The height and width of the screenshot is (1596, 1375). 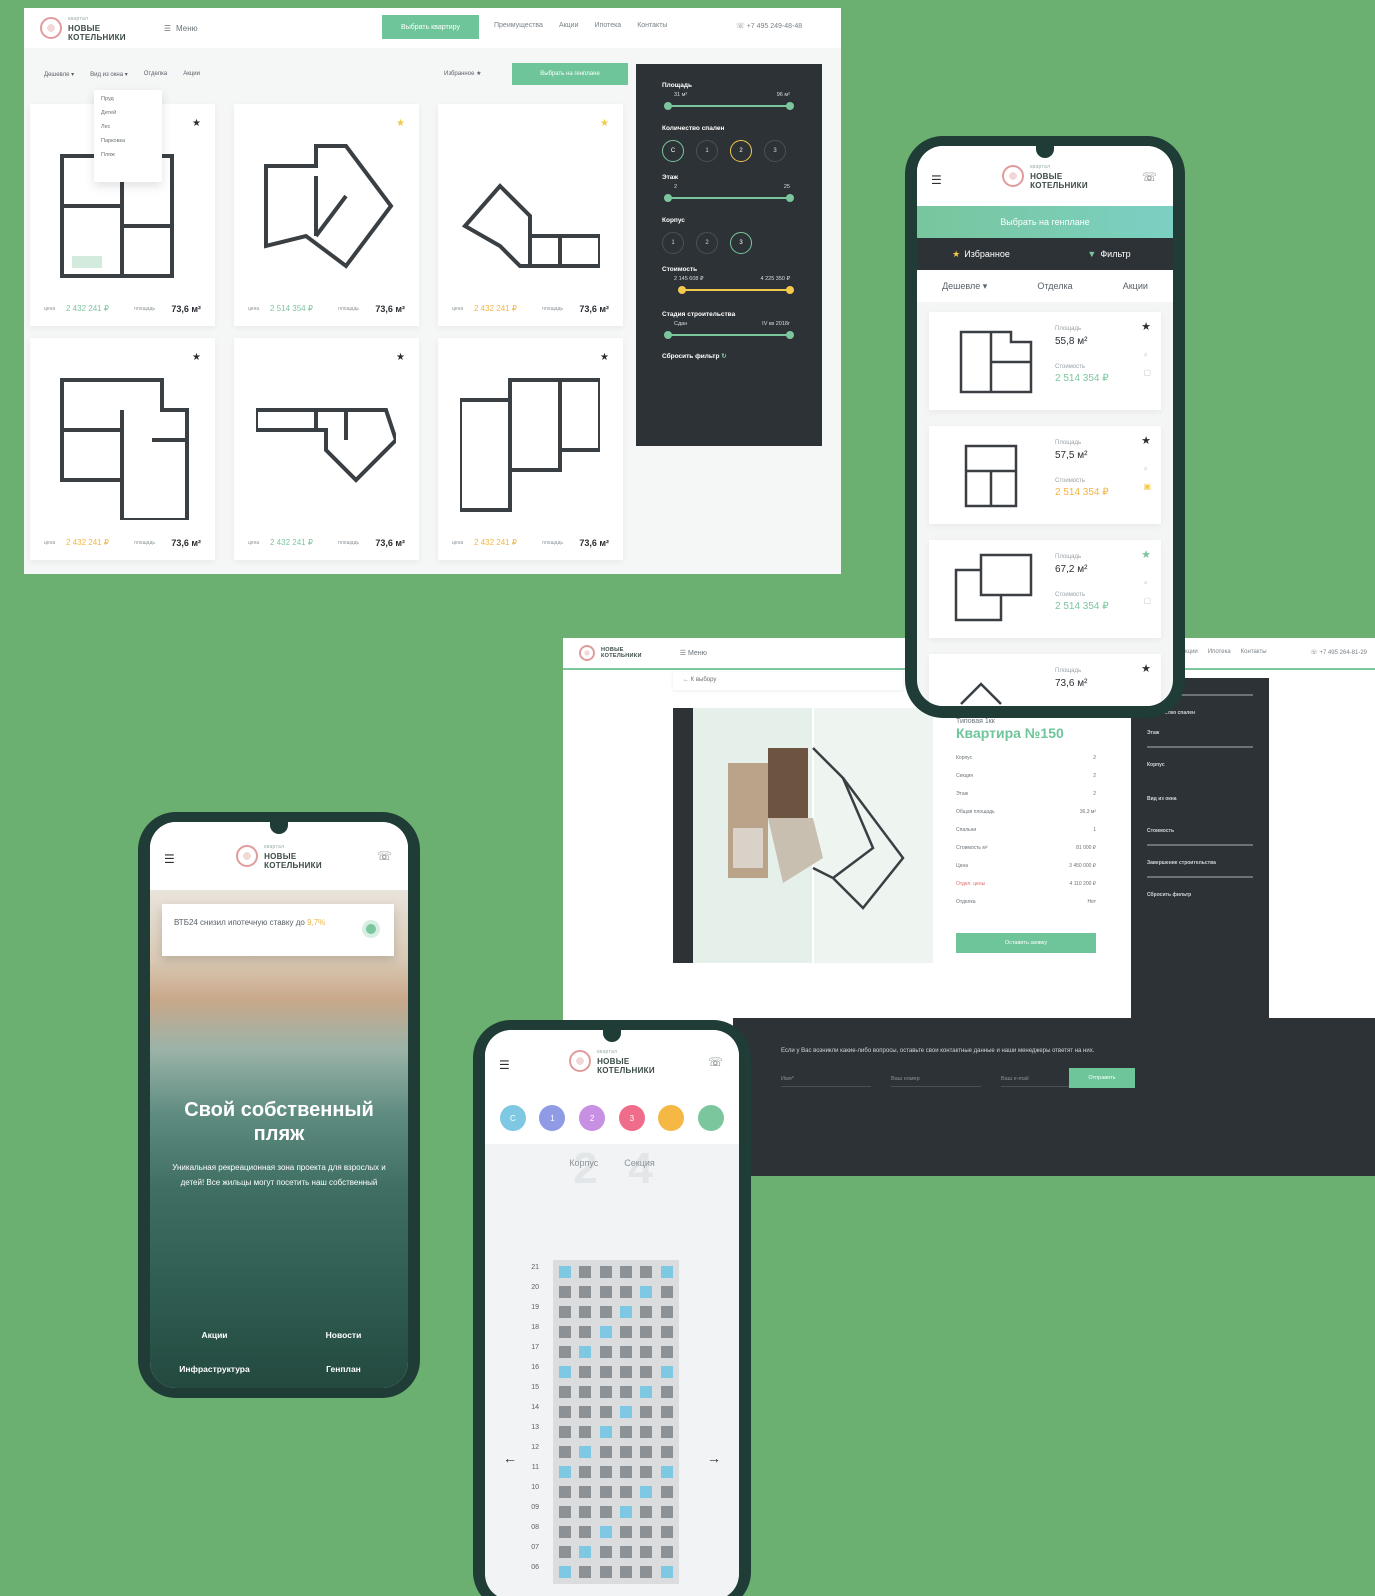 What do you see at coordinates (191, 74) in the screenshot?
I see `filter-promo: Акции` at bounding box center [191, 74].